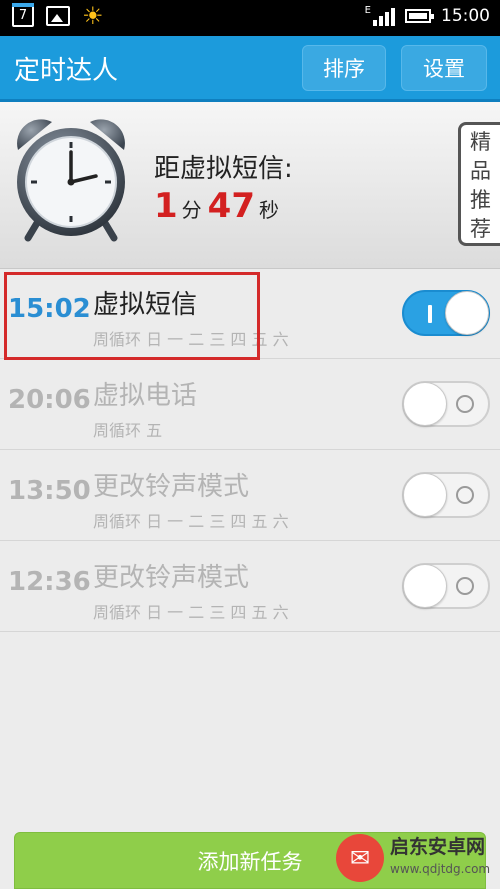  I want to click on task-row: 20:06 虚拟电话 周循环 五, so click(250, 404).